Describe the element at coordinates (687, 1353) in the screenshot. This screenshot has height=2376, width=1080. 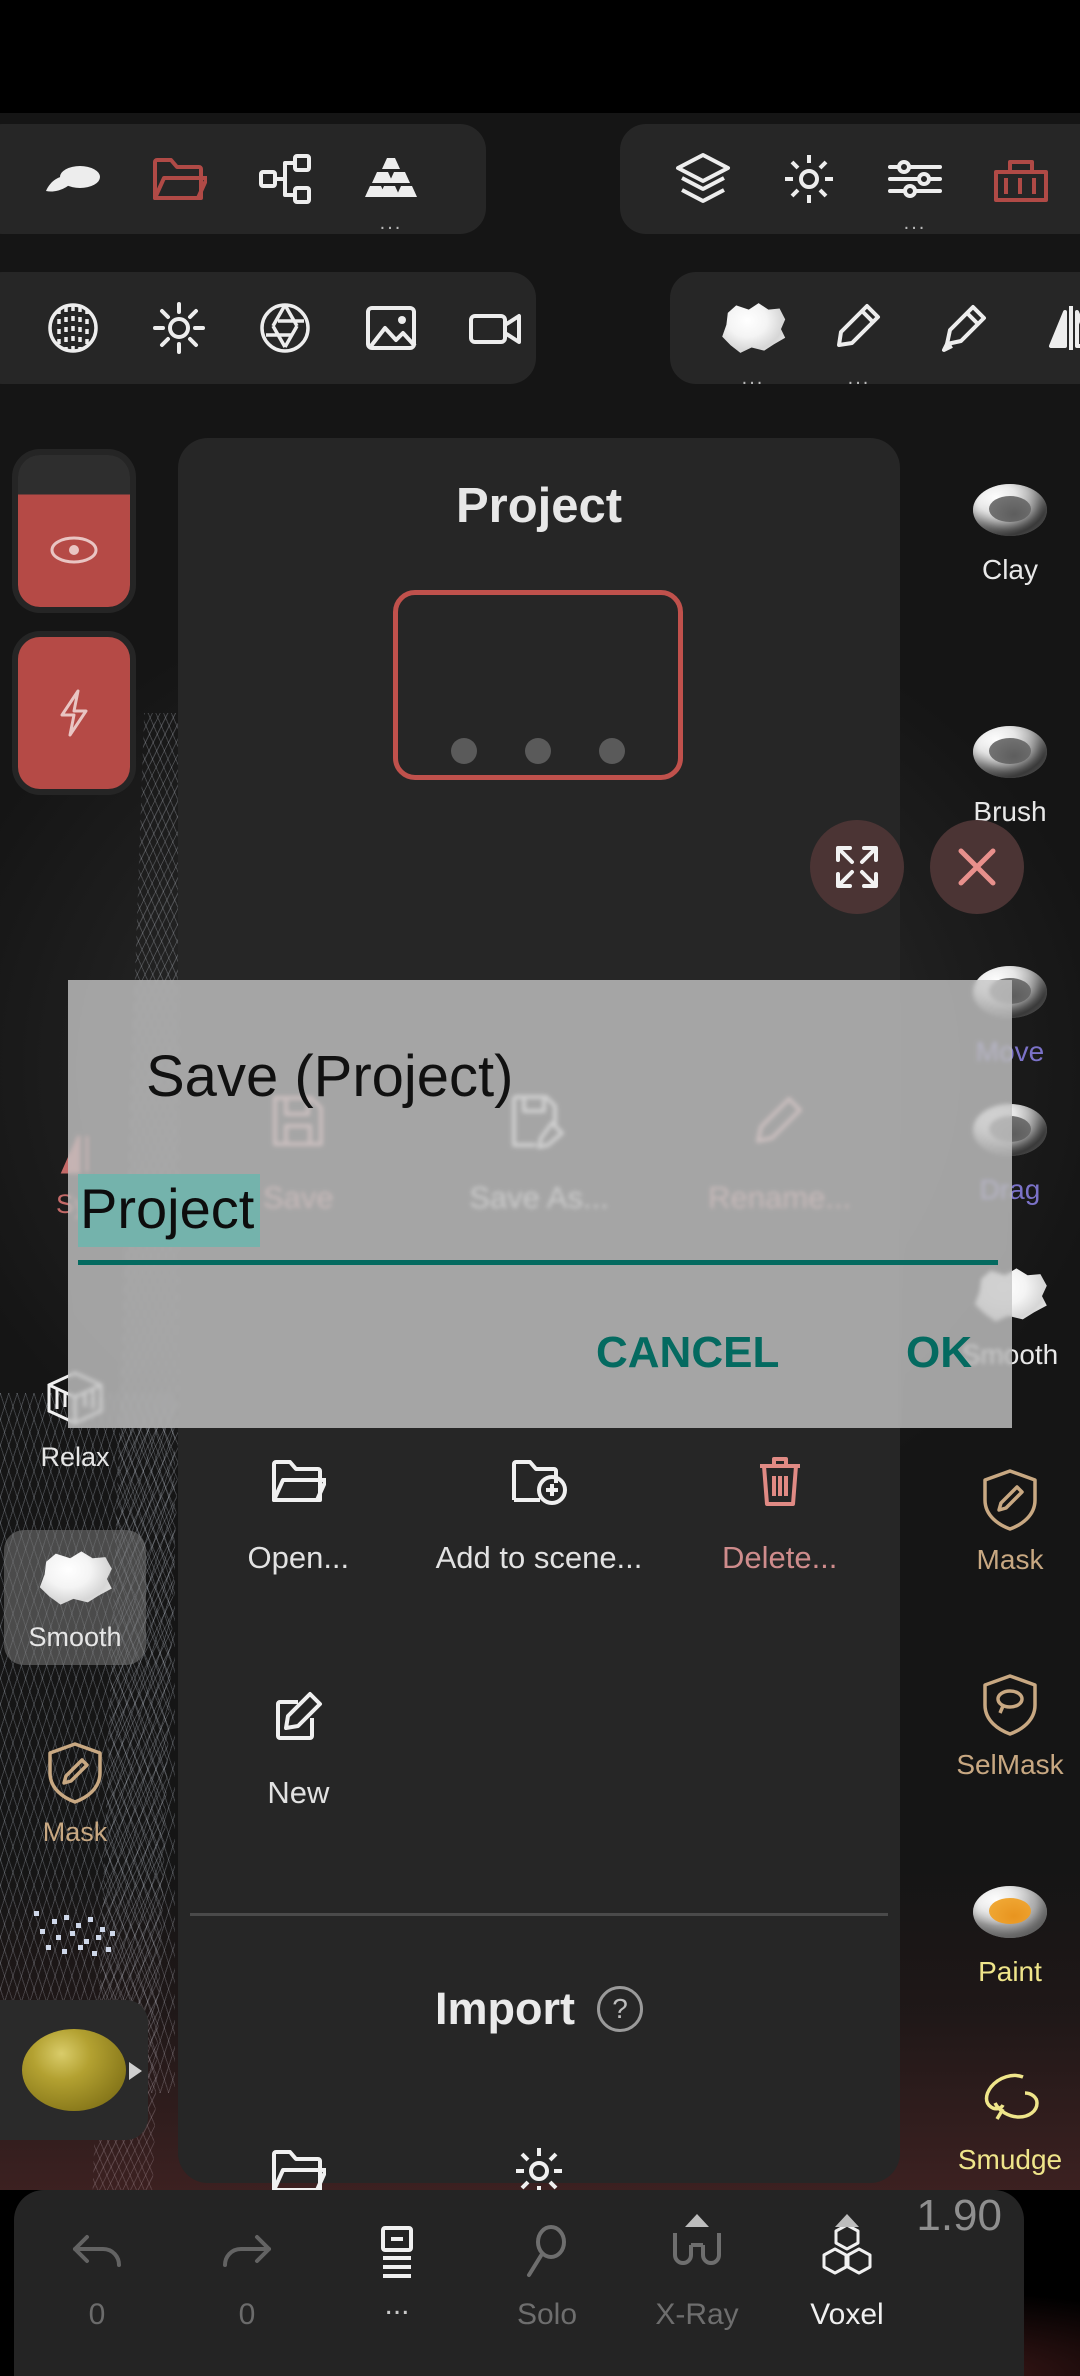
I see `cancel-button: CANCEL` at that location.